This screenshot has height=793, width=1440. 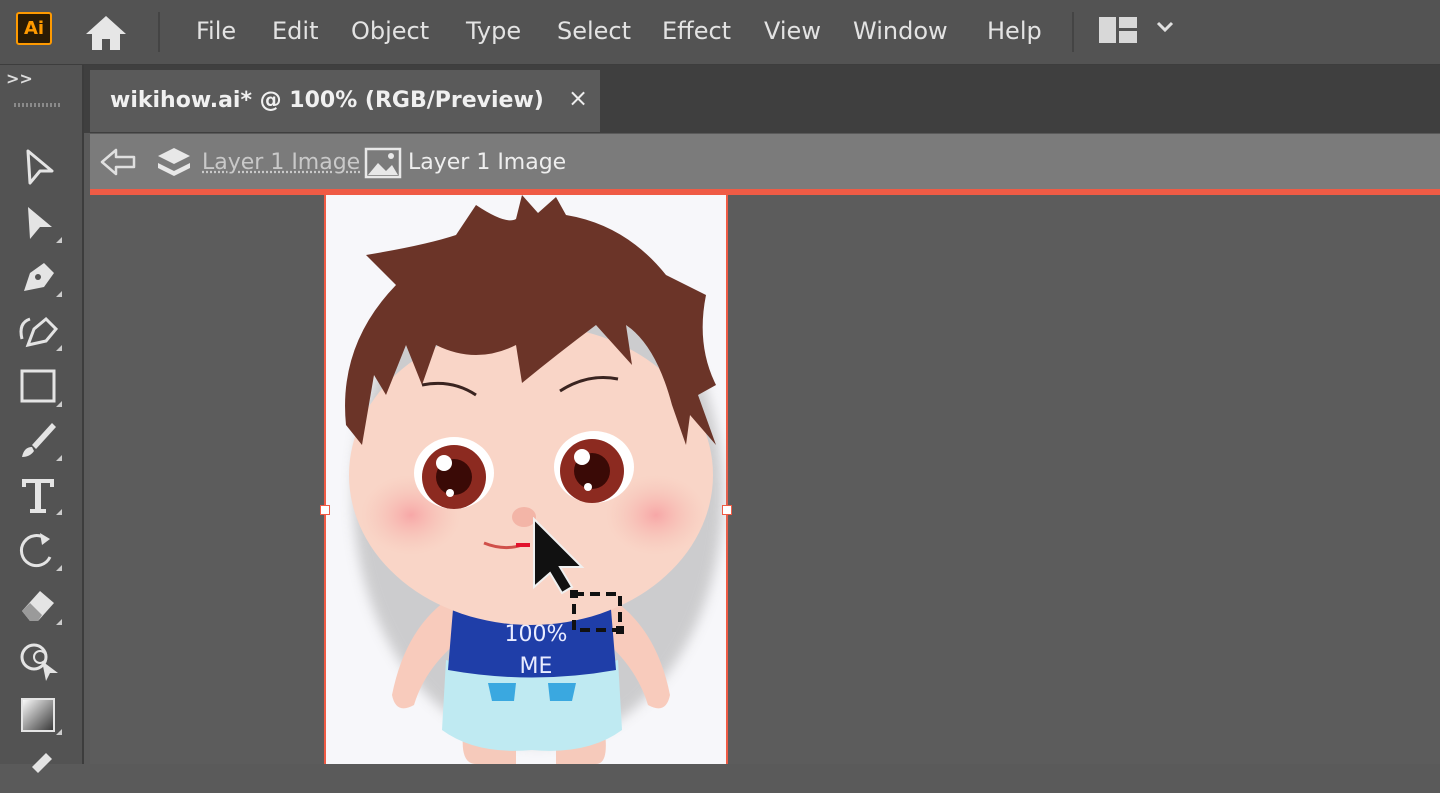 What do you see at coordinates (765, 164) in the screenshot?
I see `isolation-mode-bar: Layer 1 Image Layer 1 Image` at bounding box center [765, 164].